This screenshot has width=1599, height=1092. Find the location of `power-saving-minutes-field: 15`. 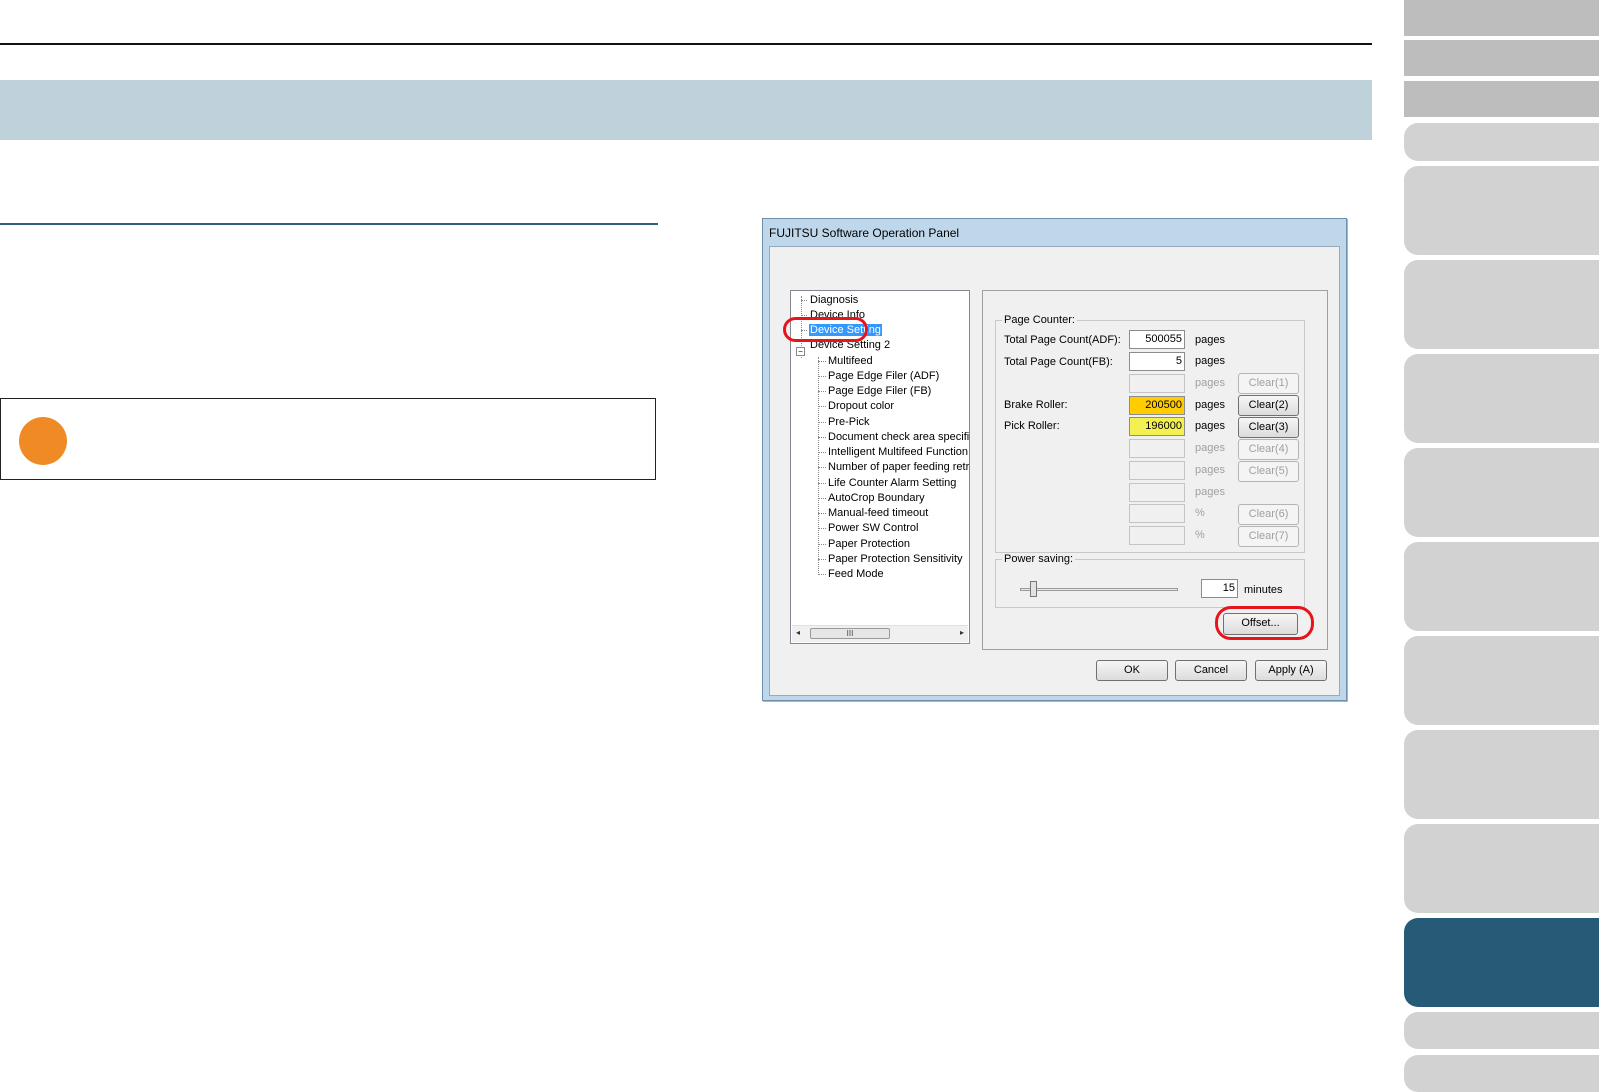

power-saving-minutes-field: 15 is located at coordinates (1219, 588).